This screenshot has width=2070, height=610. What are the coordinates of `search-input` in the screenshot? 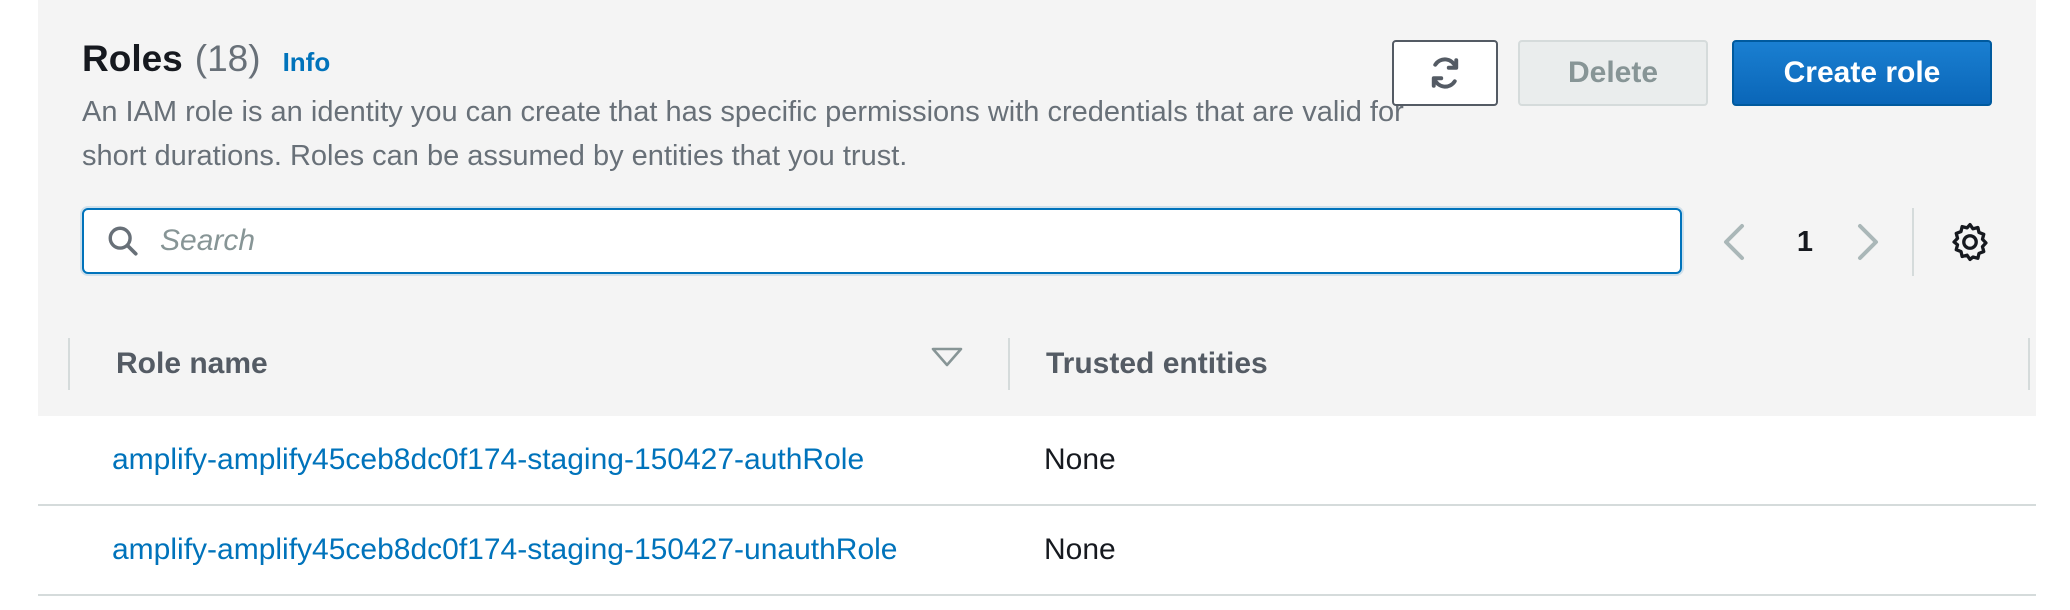 It's located at (919, 241).